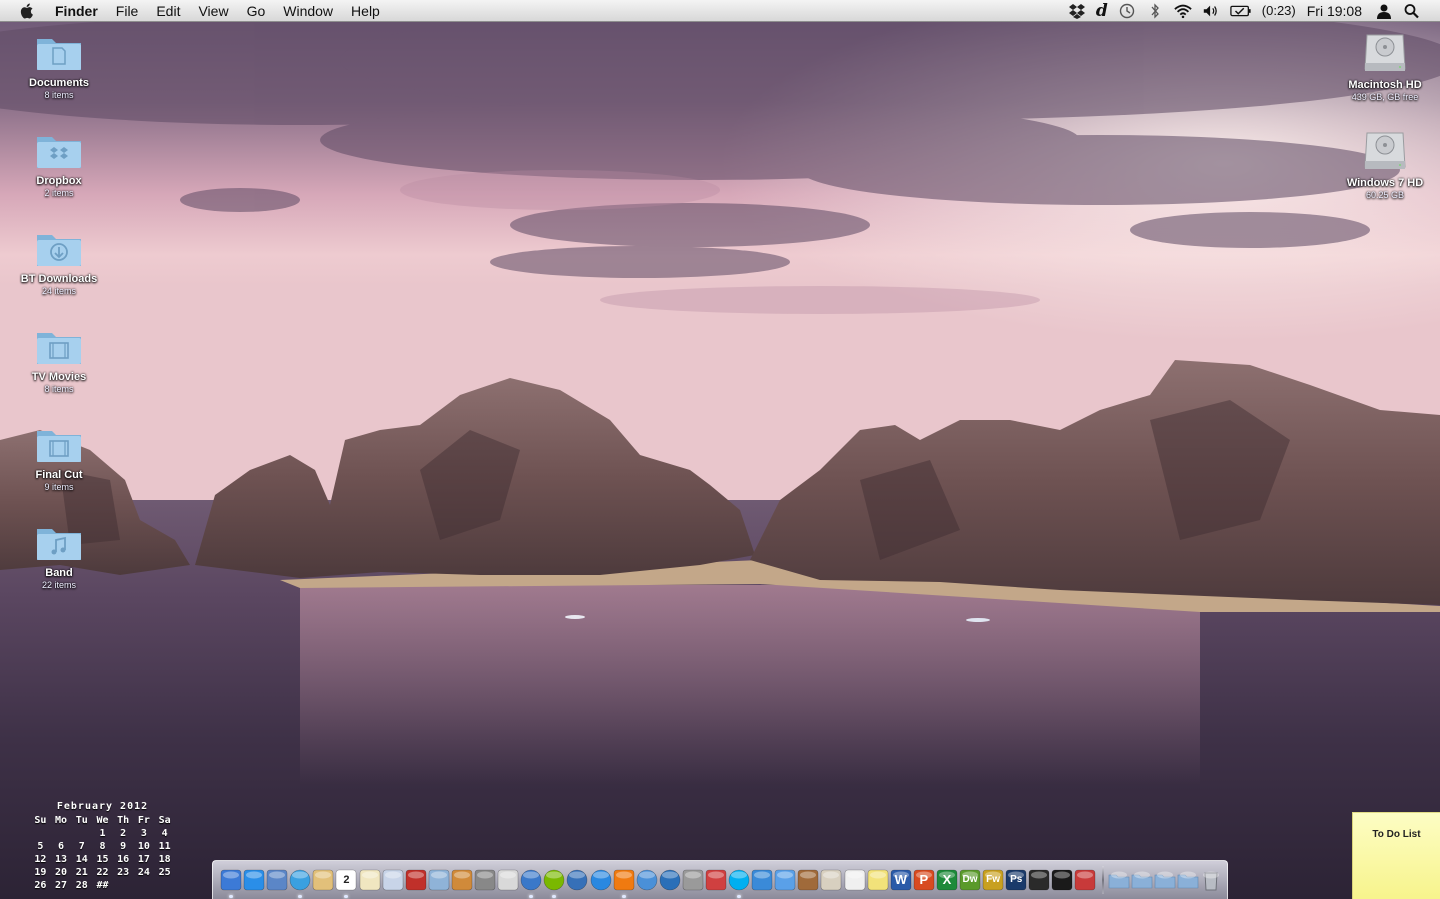  I want to click on dictionary-status-icon: d, so click(1102, 11).